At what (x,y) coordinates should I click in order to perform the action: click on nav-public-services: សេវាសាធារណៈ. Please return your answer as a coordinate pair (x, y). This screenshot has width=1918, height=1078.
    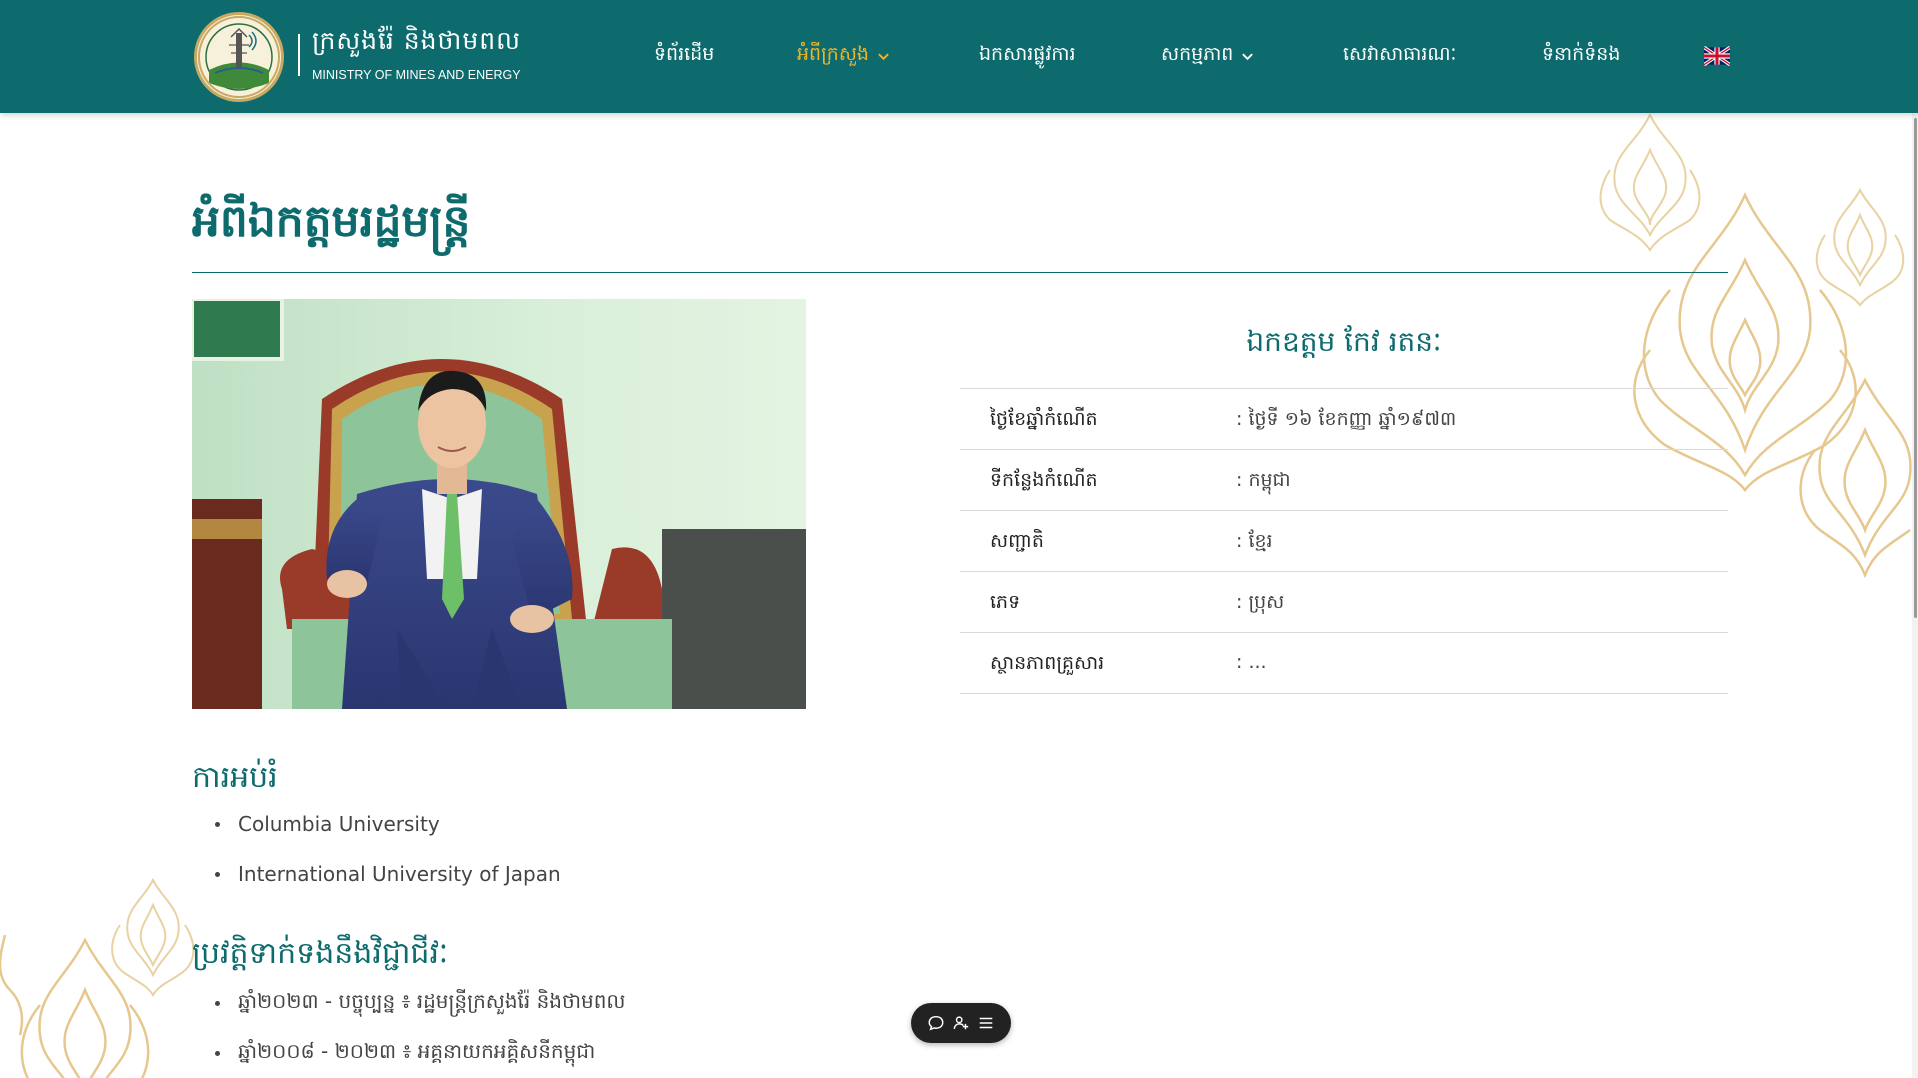
    Looking at the image, I should click on (1399, 56).